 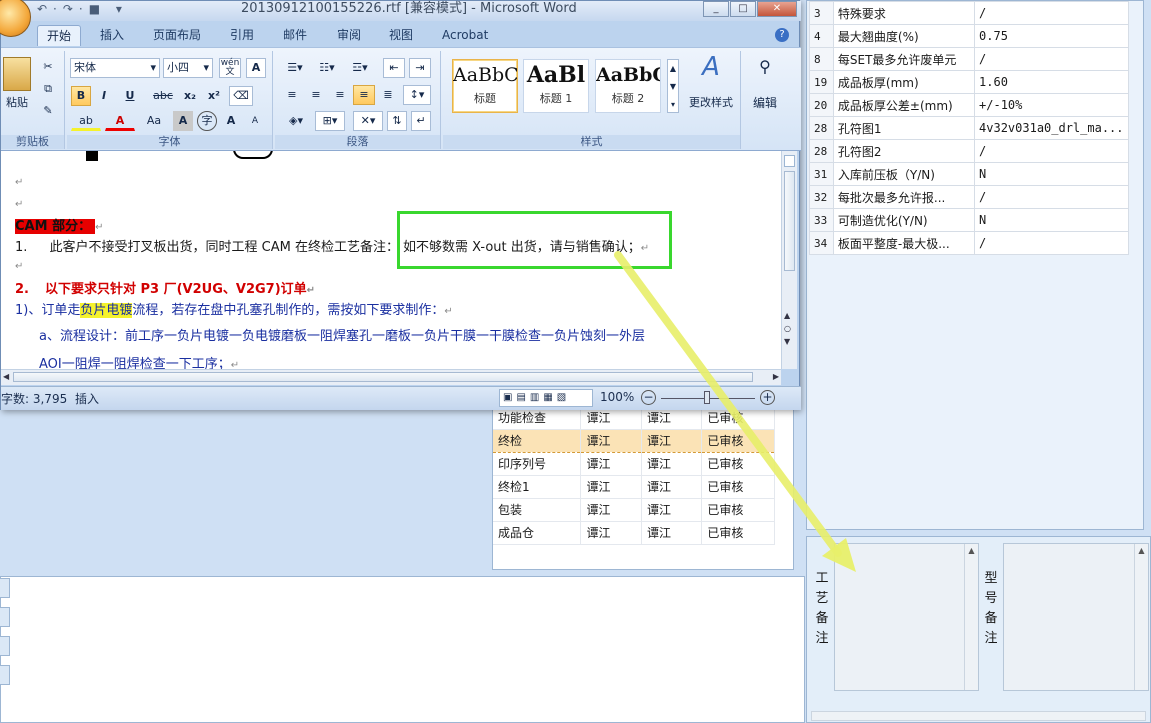 I want to click on annotation-arrow, so click(x=735, y=411).